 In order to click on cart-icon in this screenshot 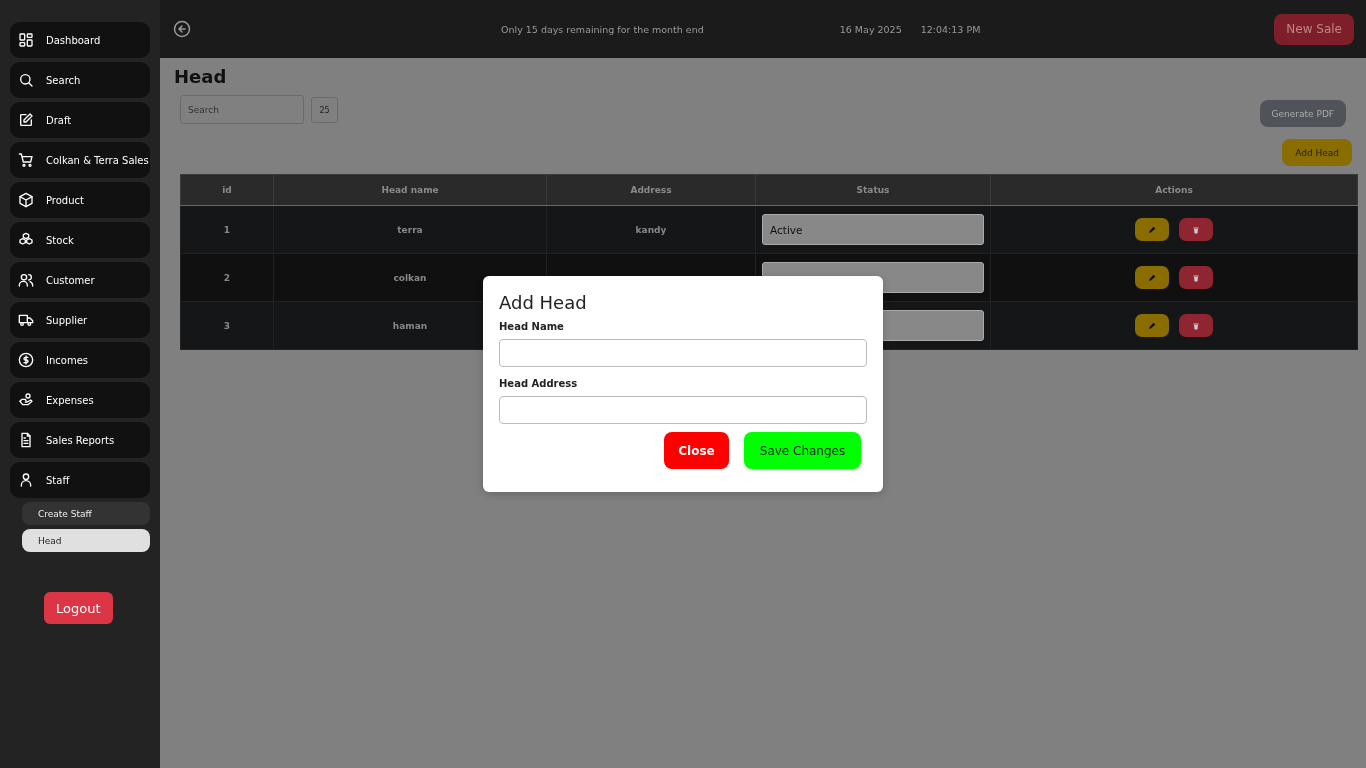, I will do `click(26, 160)`.